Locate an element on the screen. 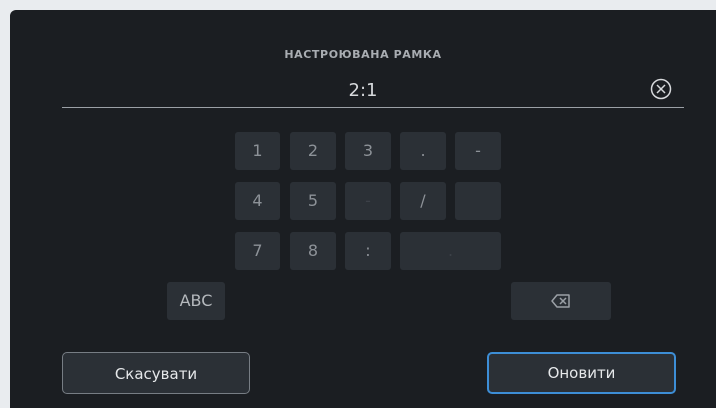  key-1: 1 is located at coordinates (257, 151).